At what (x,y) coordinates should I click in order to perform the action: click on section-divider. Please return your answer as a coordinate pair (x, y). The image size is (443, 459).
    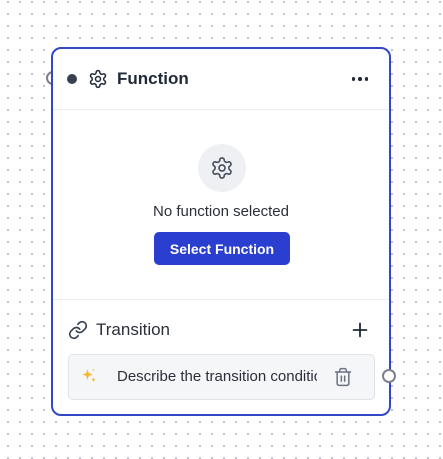
    Looking at the image, I should click on (221, 299).